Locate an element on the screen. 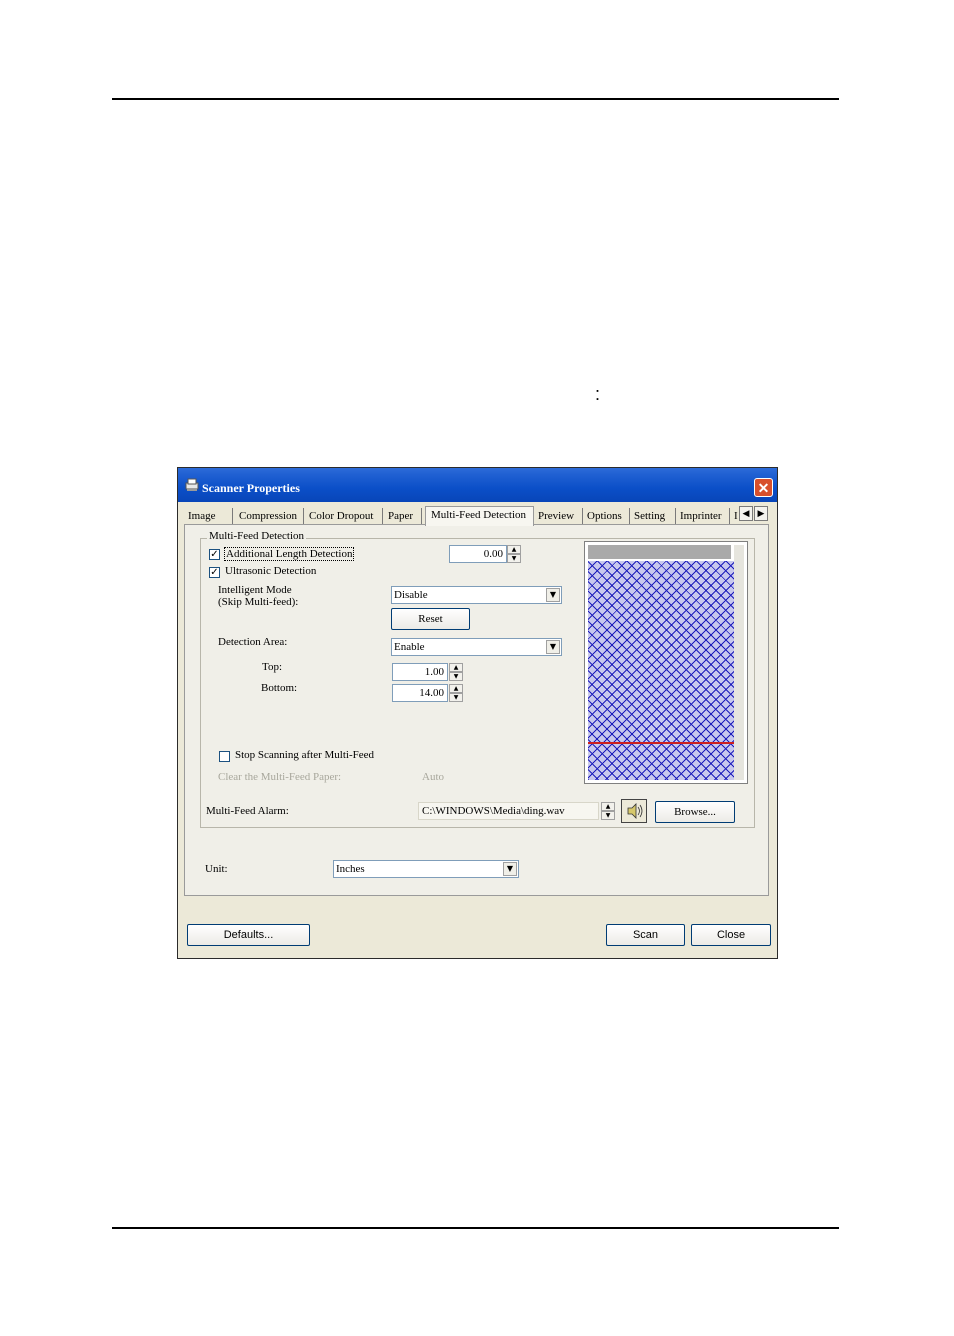  tab-paper: Paper is located at coordinates (404, 516).